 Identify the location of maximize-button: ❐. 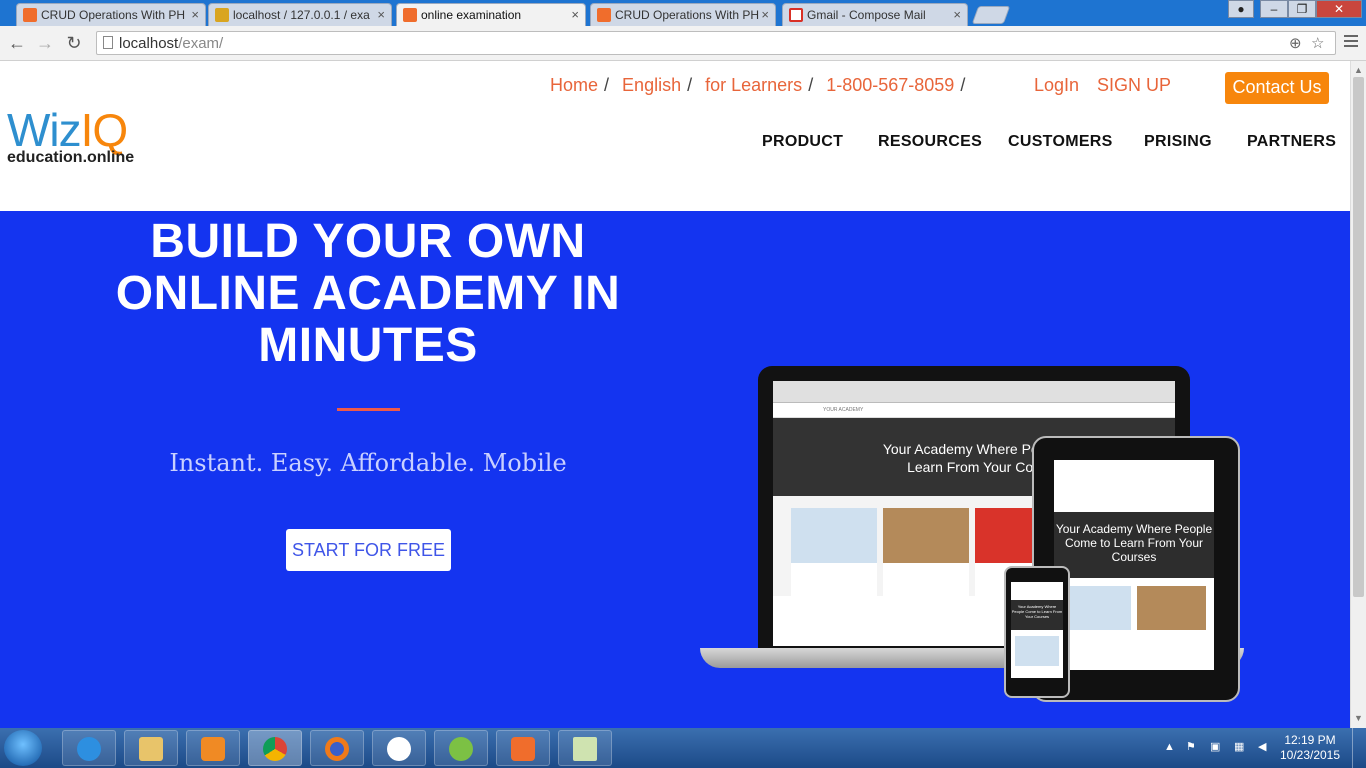
(1302, 9).